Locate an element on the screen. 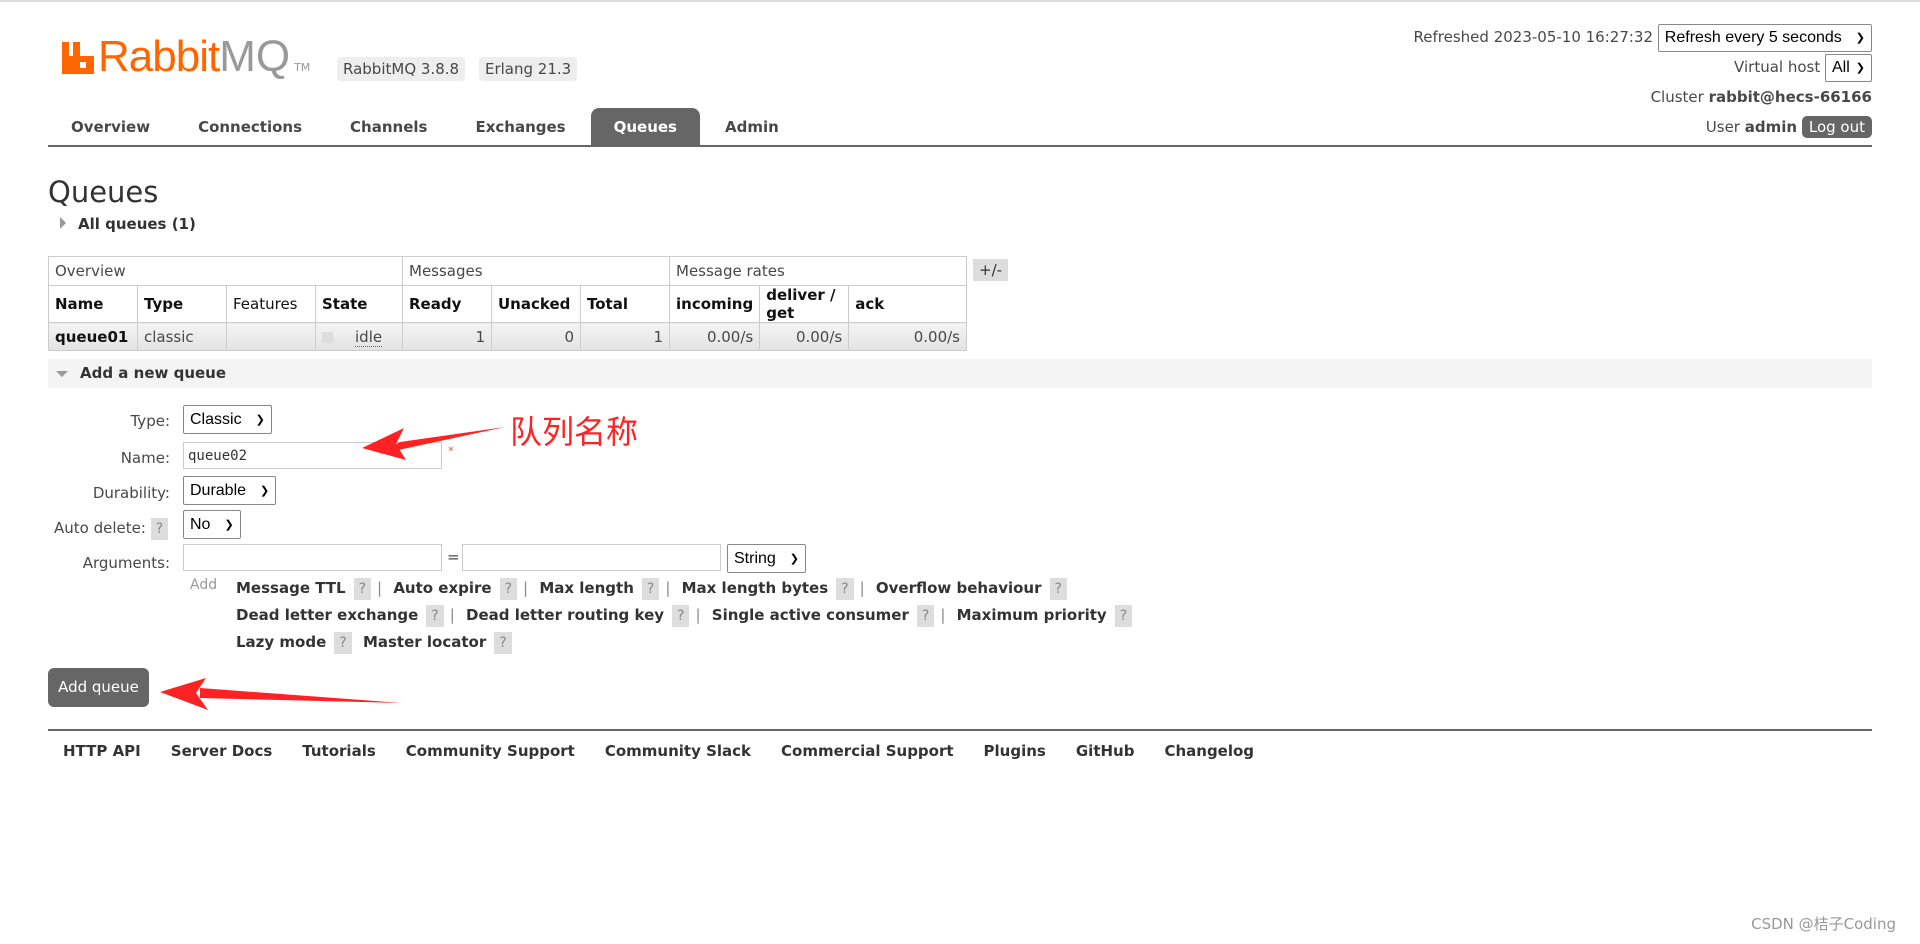  triangle-right-icon is located at coordinates (63, 223).